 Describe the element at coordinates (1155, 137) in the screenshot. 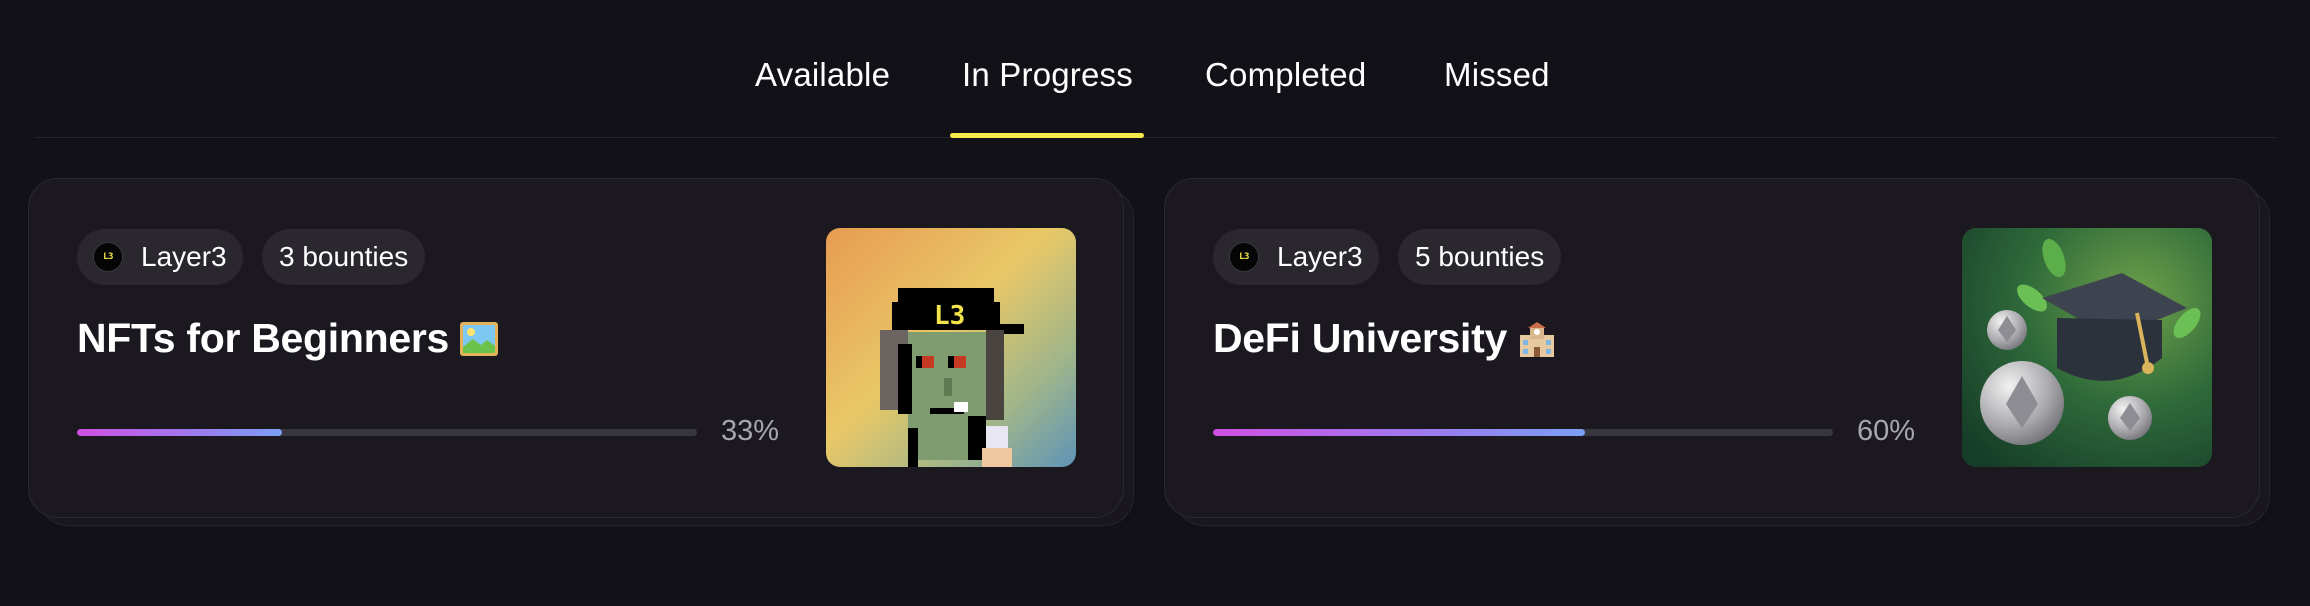

I see `tabs-divider` at that location.